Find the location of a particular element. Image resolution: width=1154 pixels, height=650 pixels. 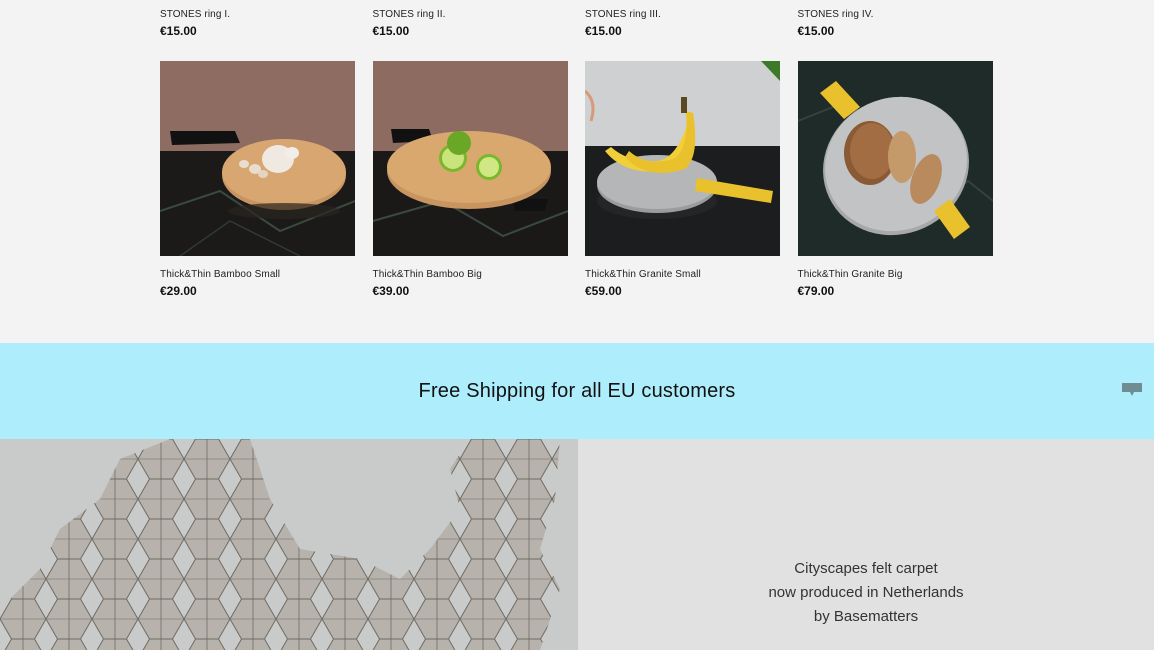

product-card: Thick&Thin Granite Small €59.00 is located at coordinates (683, 179).